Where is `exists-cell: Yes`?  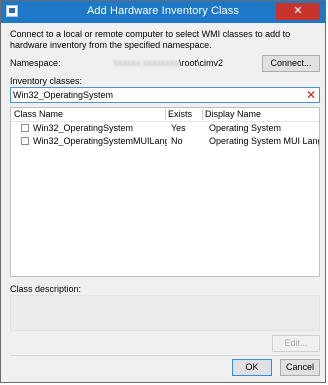
exists-cell: Yes is located at coordinates (178, 128).